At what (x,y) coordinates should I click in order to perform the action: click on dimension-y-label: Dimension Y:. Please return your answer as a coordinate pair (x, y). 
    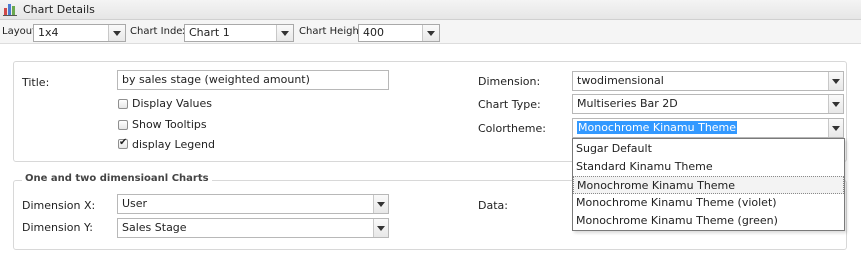
    Looking at the image, I should click on (57, 227).